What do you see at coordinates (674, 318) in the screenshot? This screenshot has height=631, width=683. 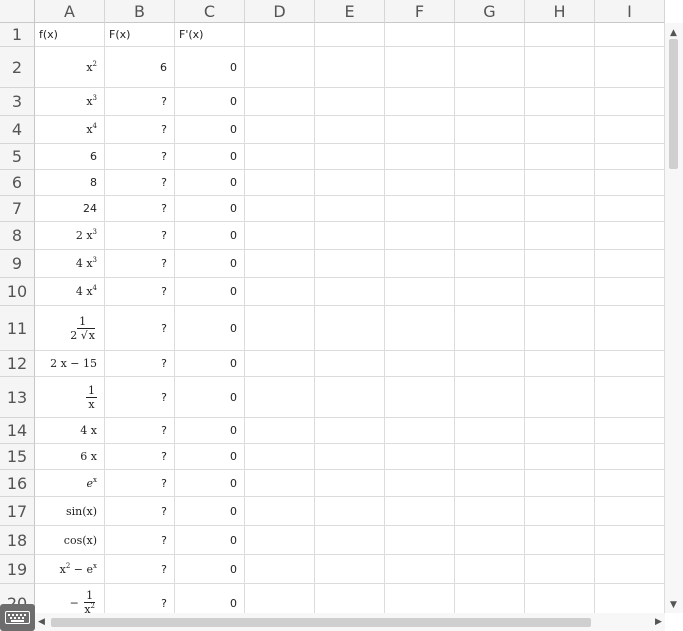 I see `vertical-scrollbar` at bounding box center [674, 318].